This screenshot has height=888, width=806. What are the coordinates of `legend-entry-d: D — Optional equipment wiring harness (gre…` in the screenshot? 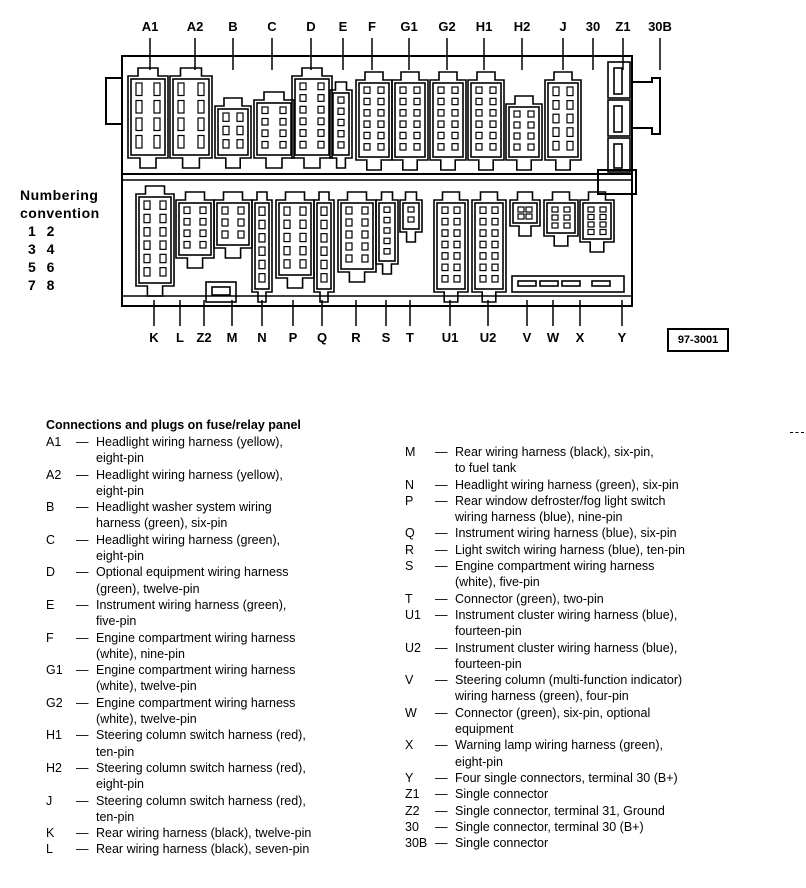 It's located at (206, 580).